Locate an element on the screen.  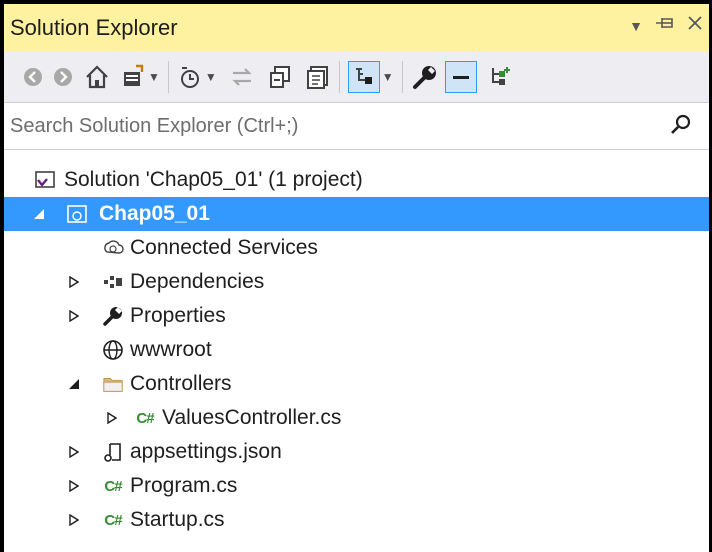
dependencies-icon is located at coordinates (113, 282).